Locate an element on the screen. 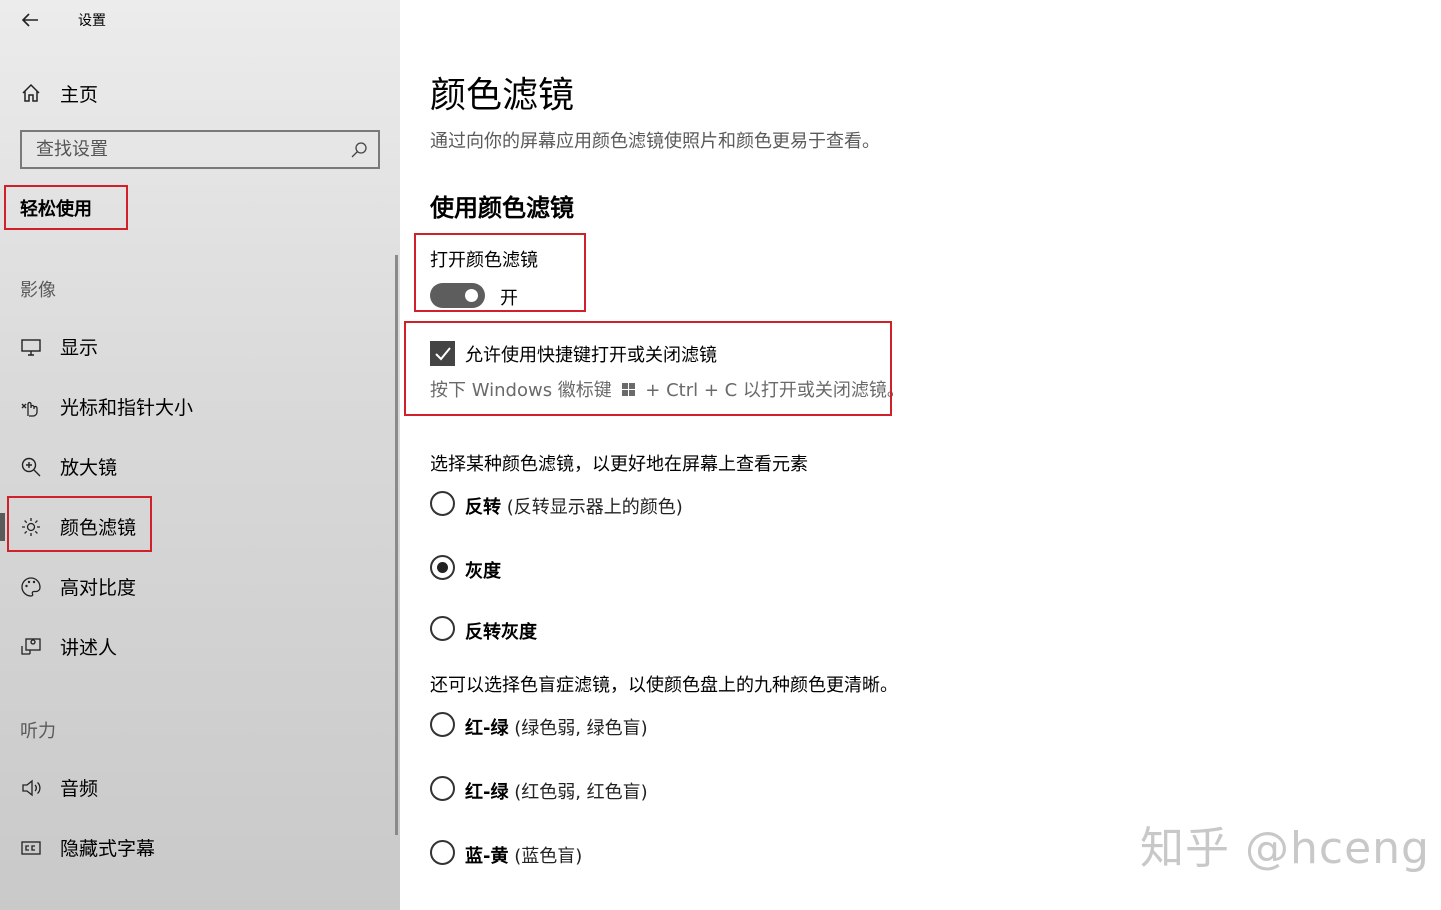 This screenshot has height=910, width=1441. section-title: 使用颜色滤镜 is located at coordinates (502, 208).